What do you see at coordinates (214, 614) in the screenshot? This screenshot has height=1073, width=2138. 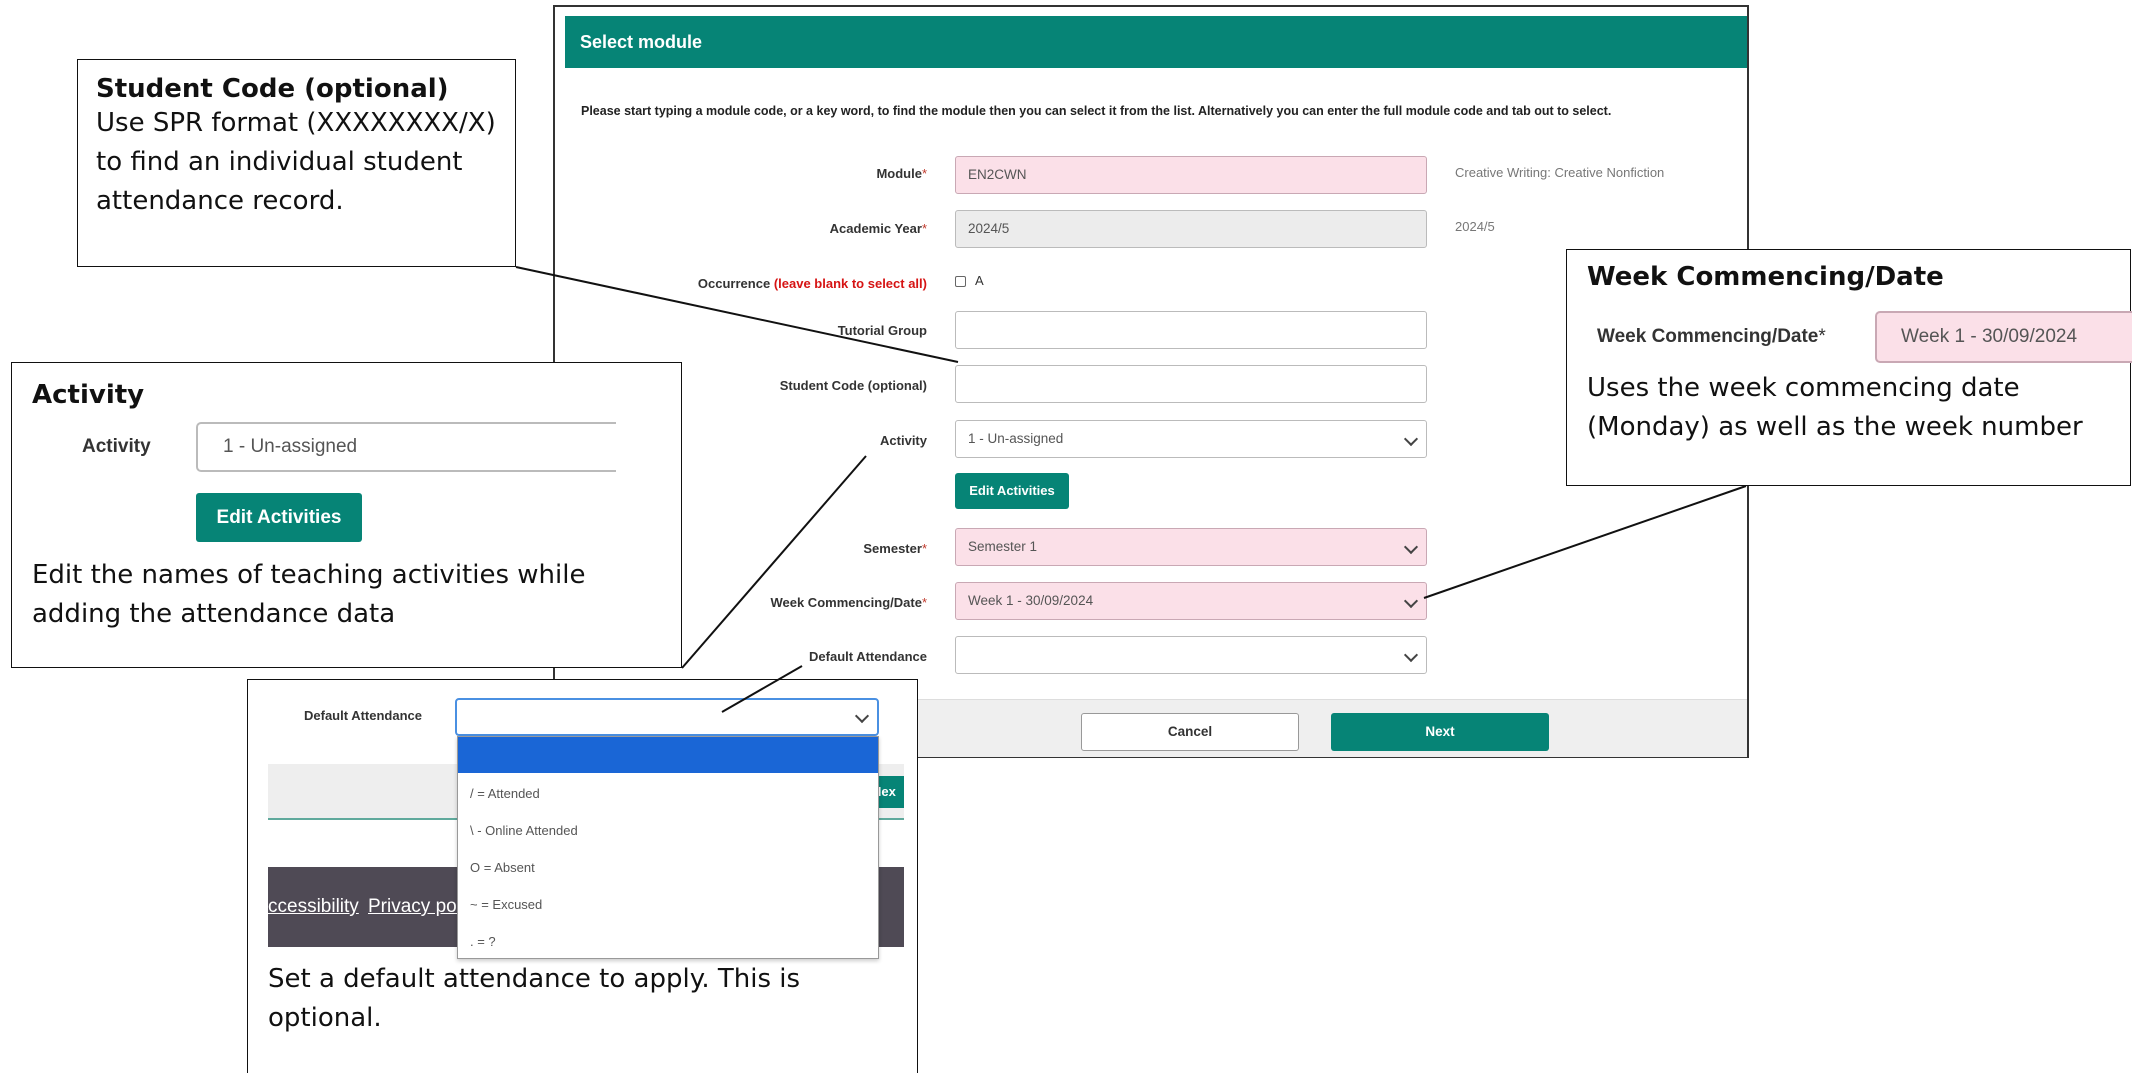 I see `callout-line: adding the attendance data` at bounding box center [214, 614].